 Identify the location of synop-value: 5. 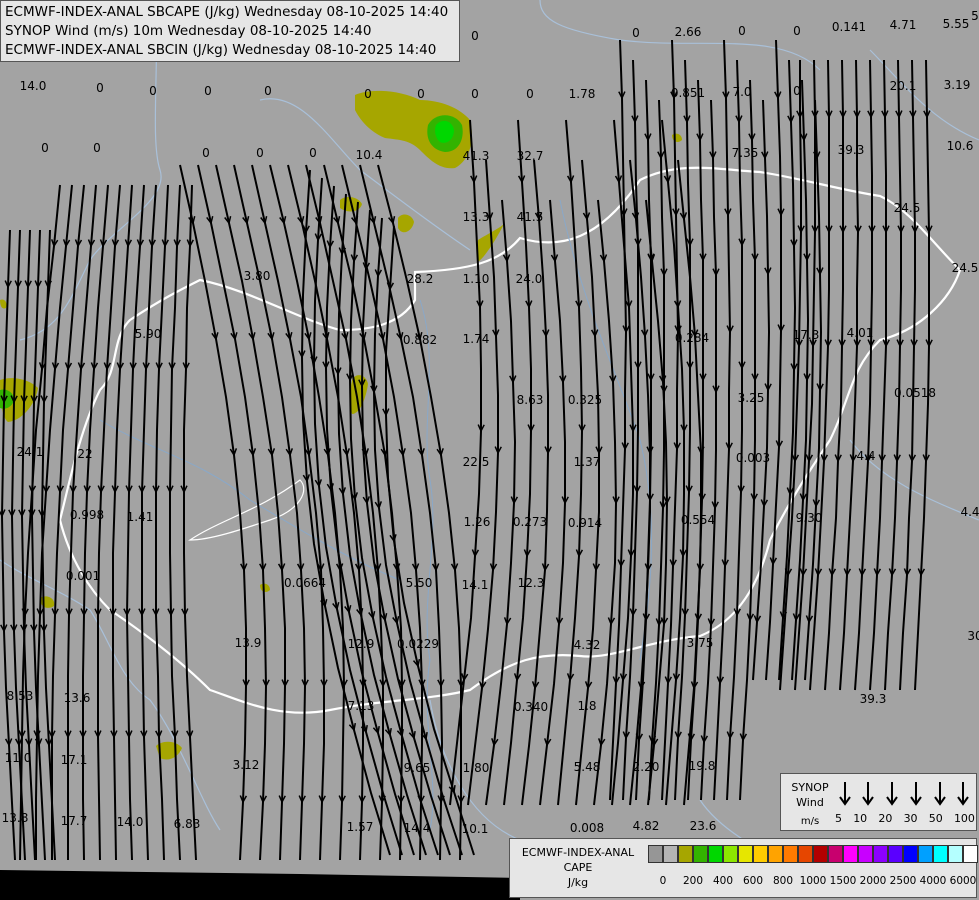
(838, 818).